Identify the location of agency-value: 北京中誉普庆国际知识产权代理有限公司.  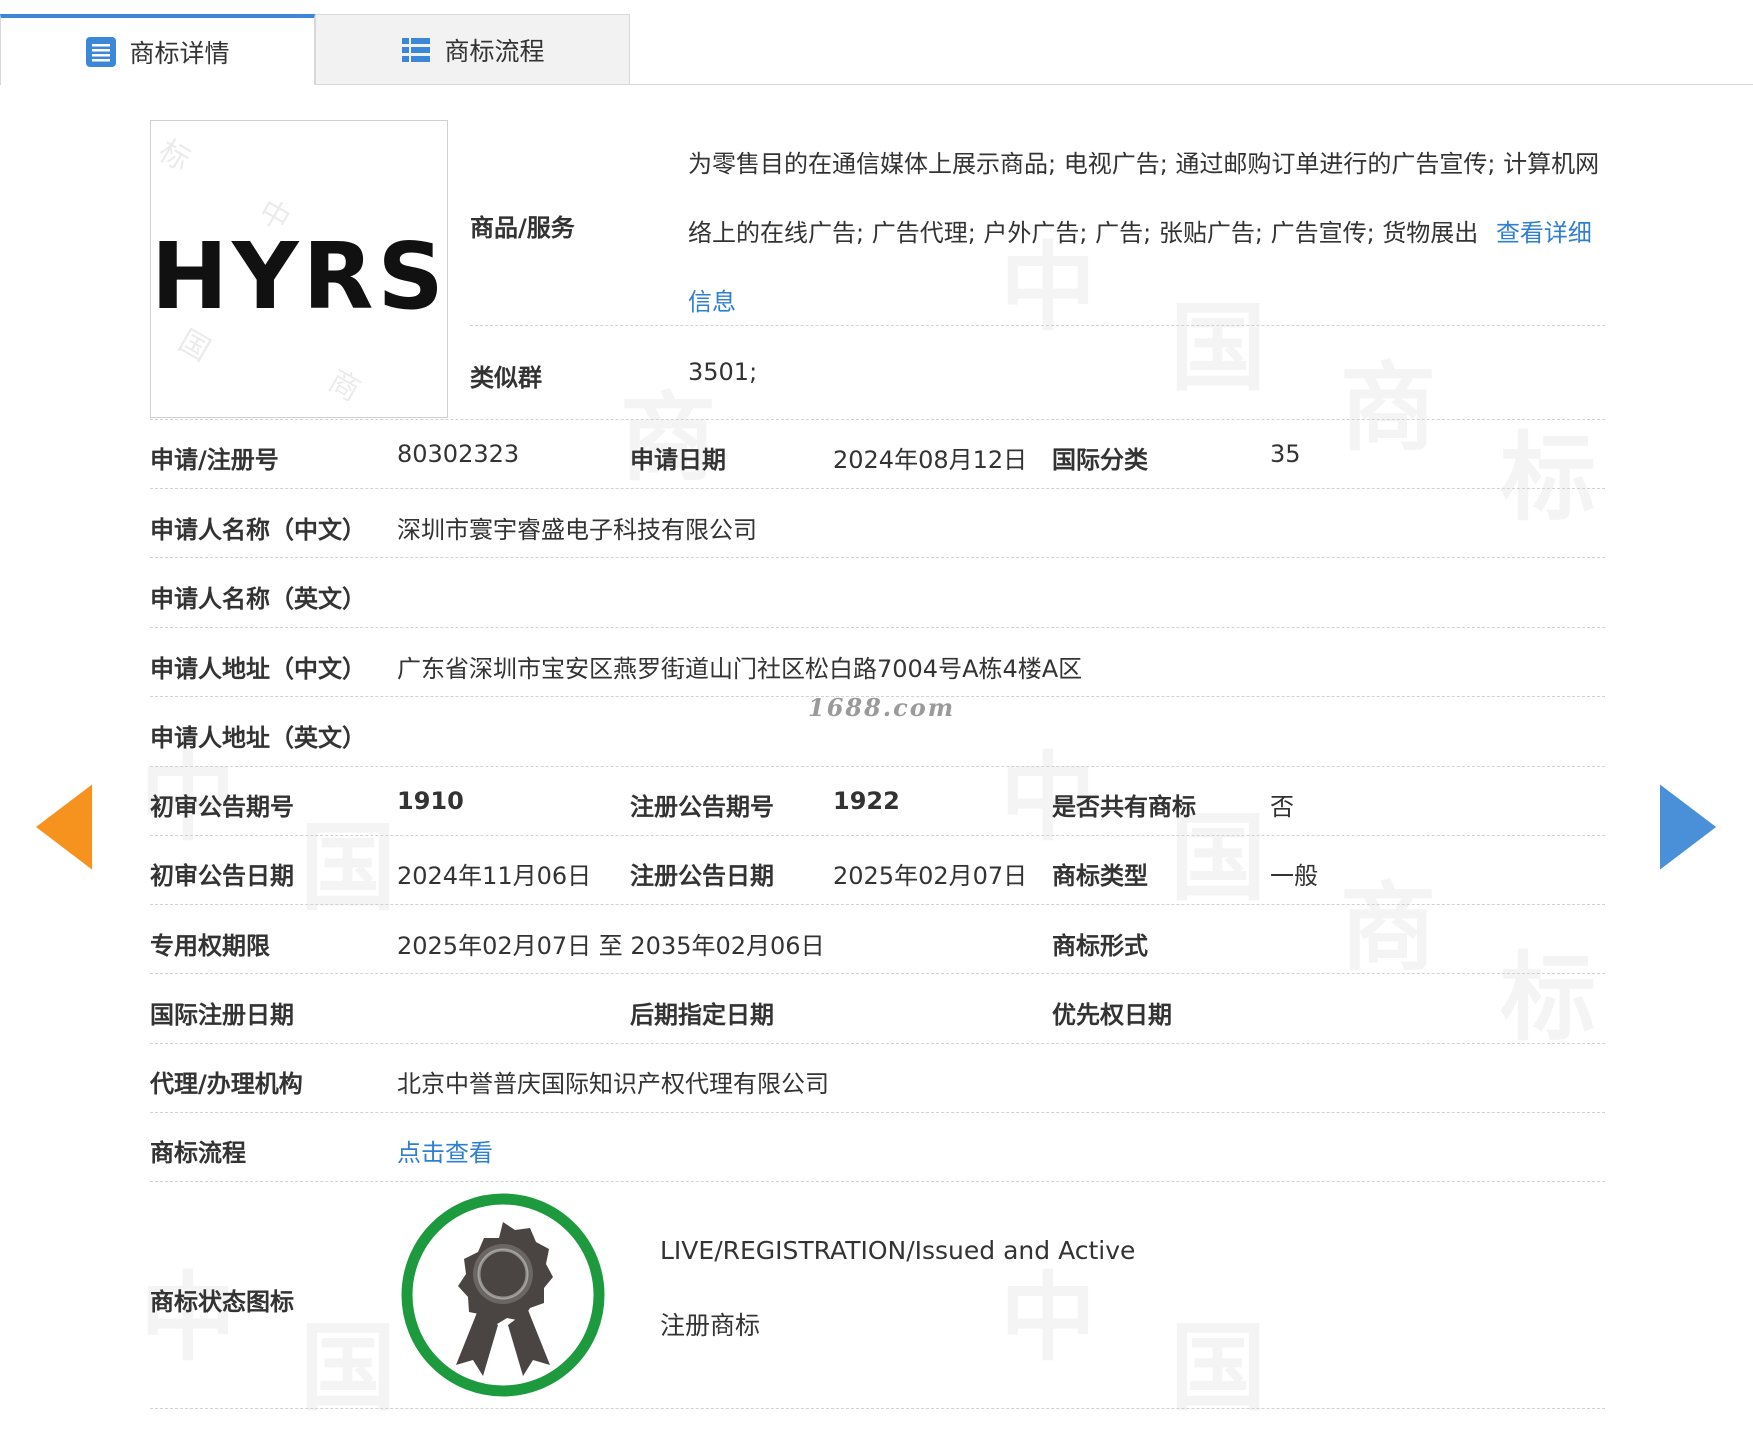
(613, 1084).